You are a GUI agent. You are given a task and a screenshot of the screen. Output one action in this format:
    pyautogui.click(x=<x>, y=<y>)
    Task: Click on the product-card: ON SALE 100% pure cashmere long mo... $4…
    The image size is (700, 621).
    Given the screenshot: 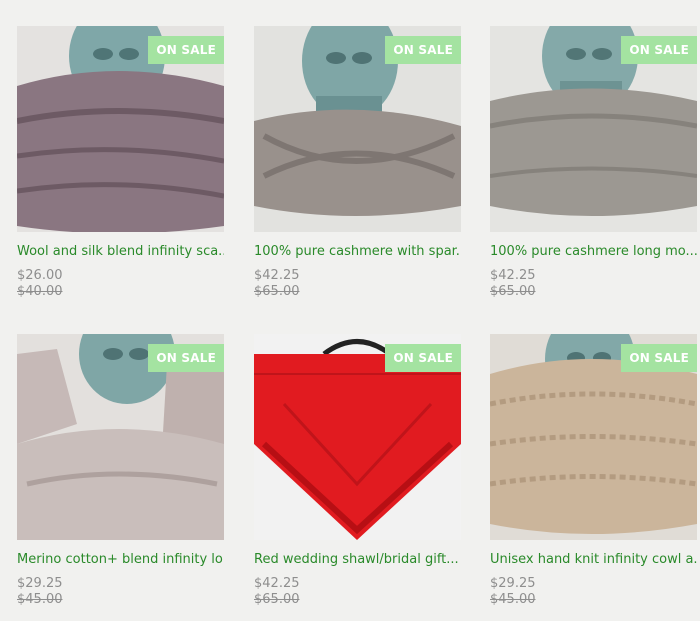 What is the action you would take?
    pyautogui.click(x=593, y=163)
    